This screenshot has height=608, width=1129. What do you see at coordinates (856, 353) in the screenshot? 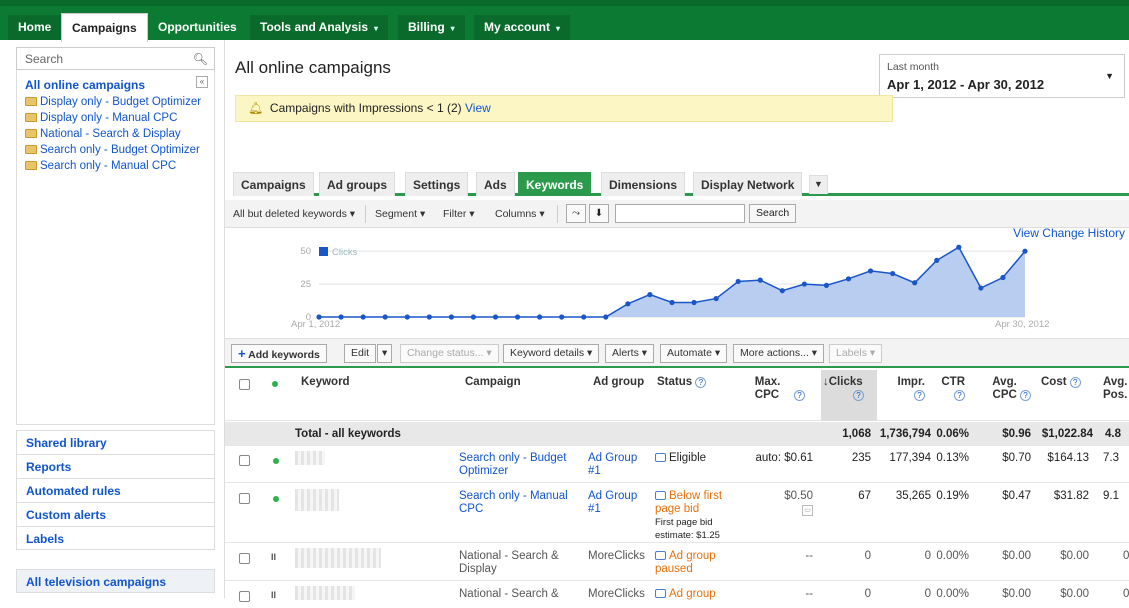
I see `labels-button: Labels ▾` at bounding box center [856, 353].